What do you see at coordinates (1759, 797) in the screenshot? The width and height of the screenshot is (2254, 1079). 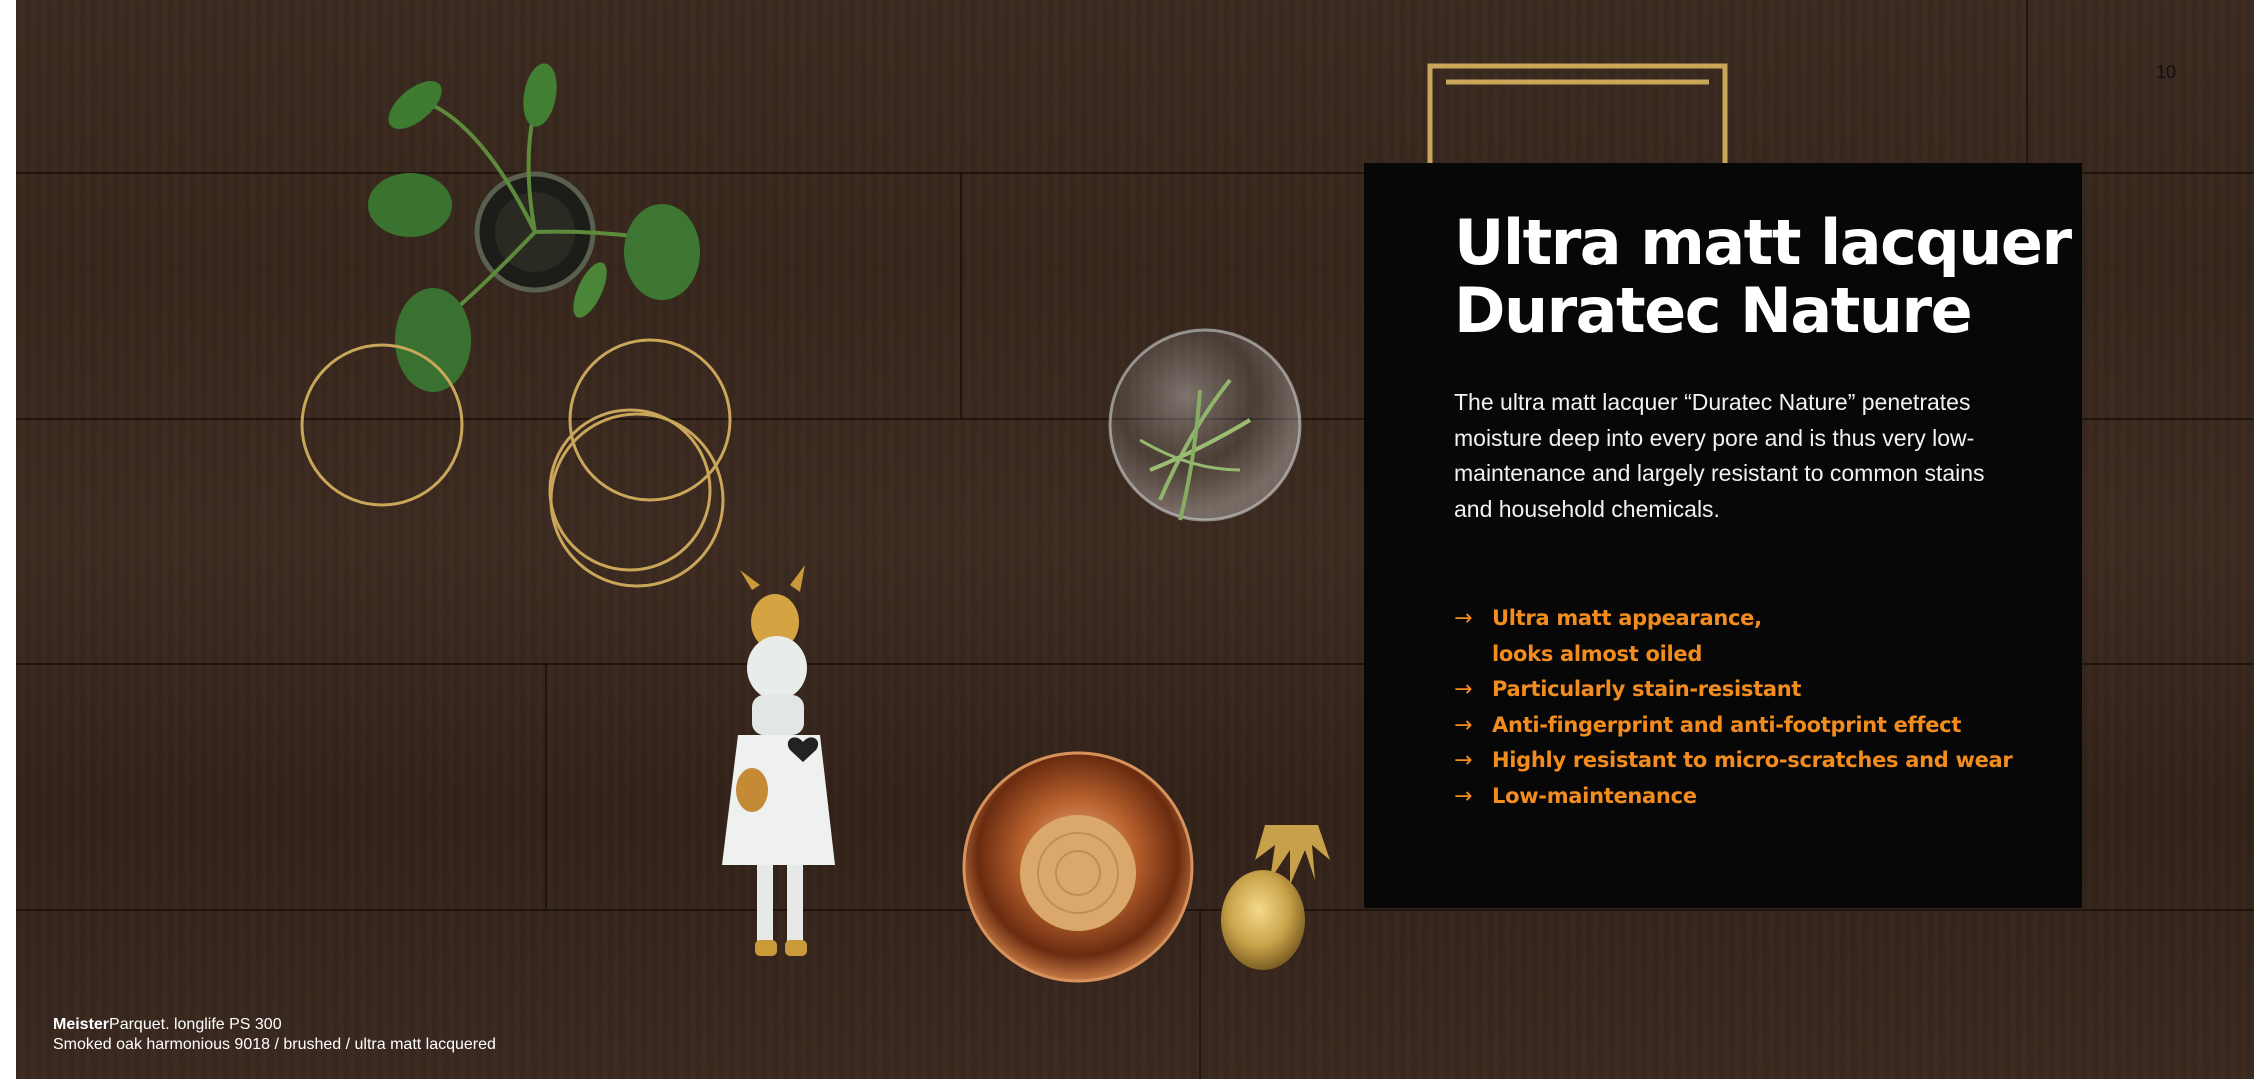 I see `feature-item: → Low-maintenance` at bounding box center [1759, 797].